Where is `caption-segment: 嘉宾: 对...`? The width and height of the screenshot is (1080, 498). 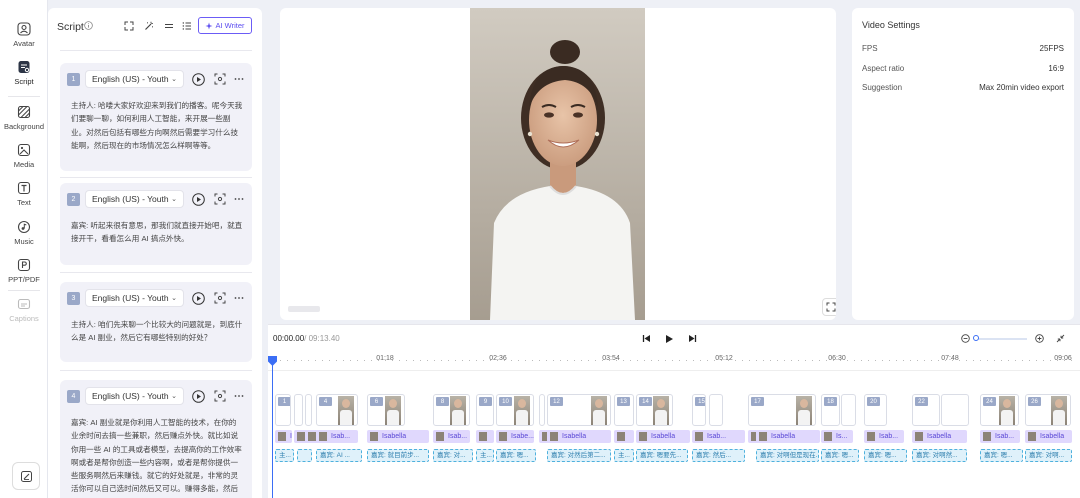 caption-segment: 嘉宾: 对... is located at coordinates (453, 455).